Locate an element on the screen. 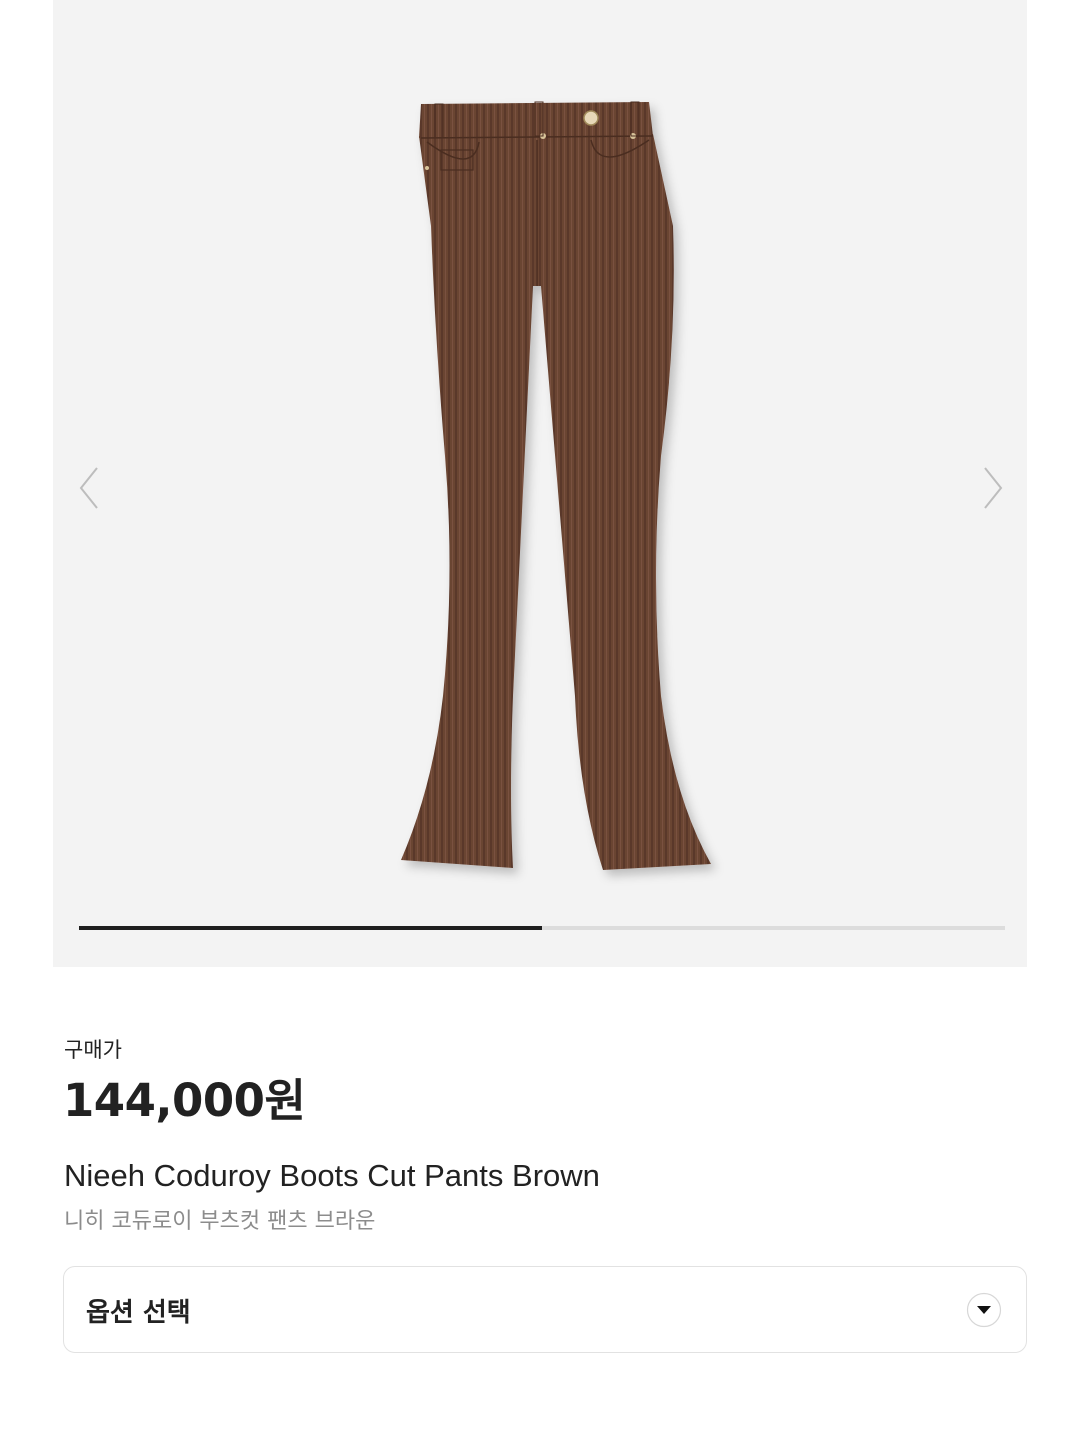  option-select-dropdown: 옵션 선택 is located at coordinates (545, 1309).